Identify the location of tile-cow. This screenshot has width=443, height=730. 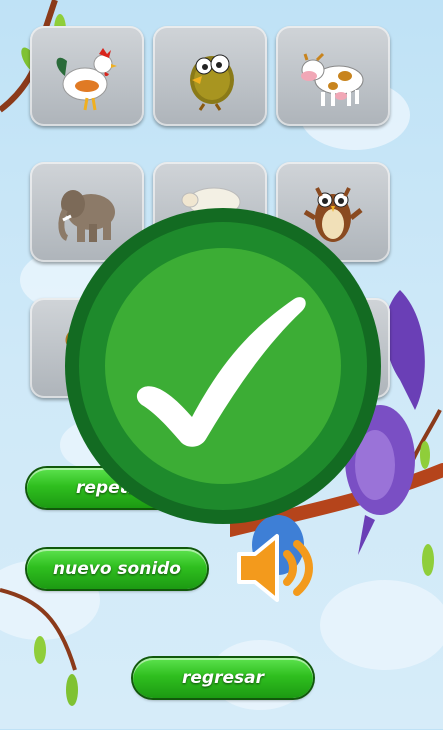
(333, 76).